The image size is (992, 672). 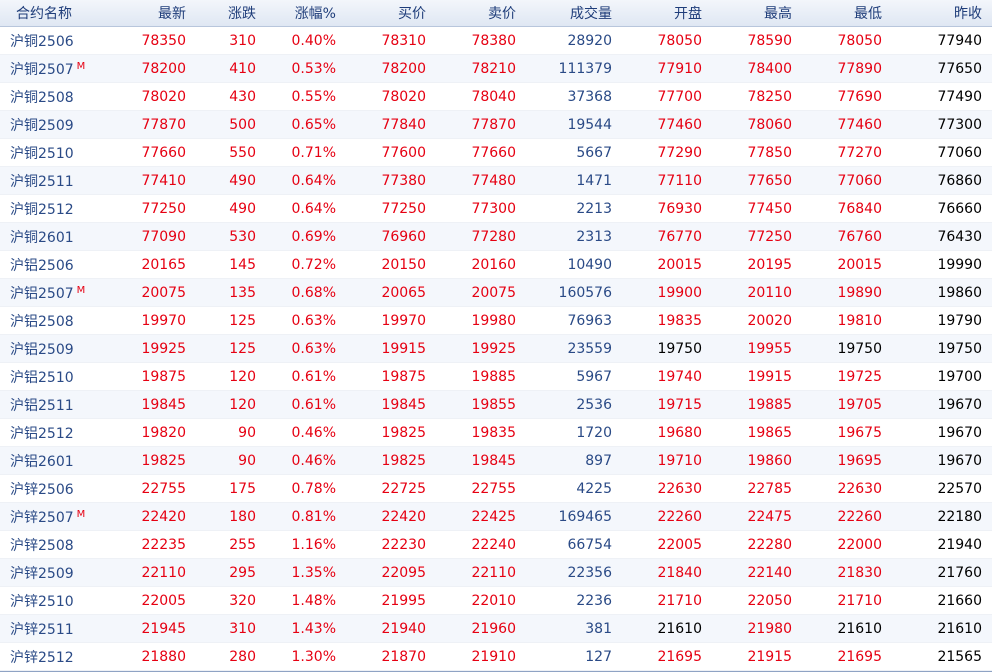 What do you see at coordinates (55, 180) in the screenshot?
I see `contract-name-cell: 沪铜2511` at bounding box center [55, 180].